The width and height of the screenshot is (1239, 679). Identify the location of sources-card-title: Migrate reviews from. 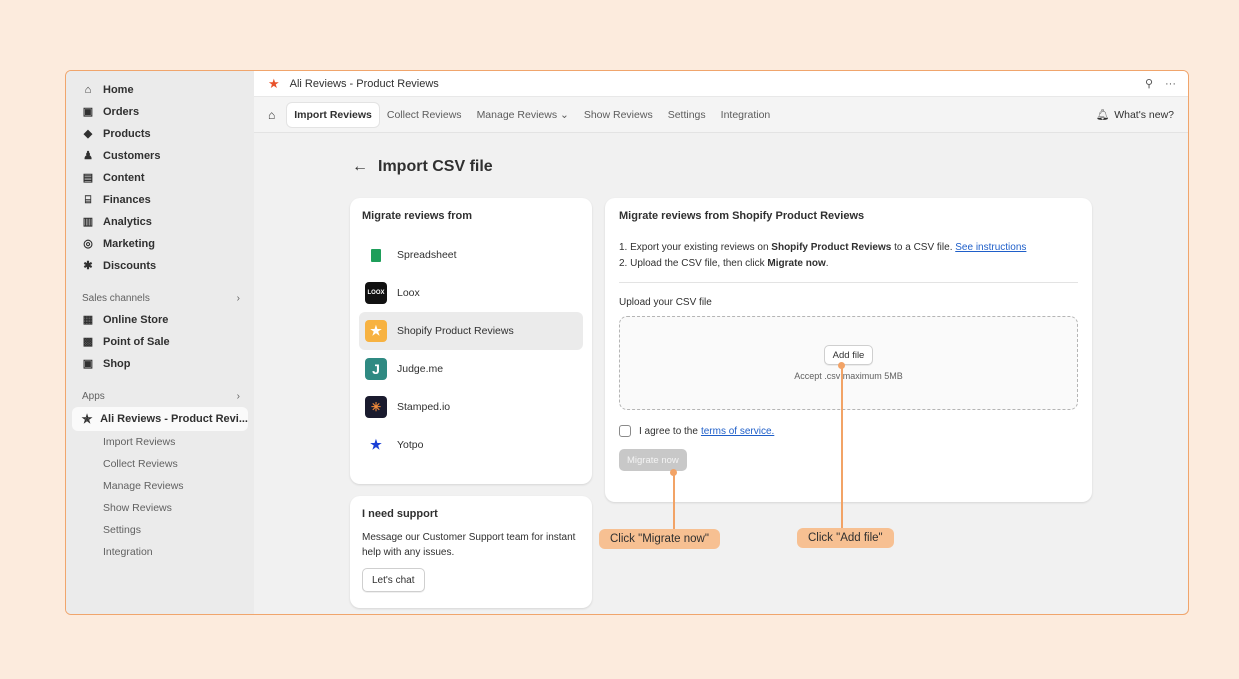
(417, 216).